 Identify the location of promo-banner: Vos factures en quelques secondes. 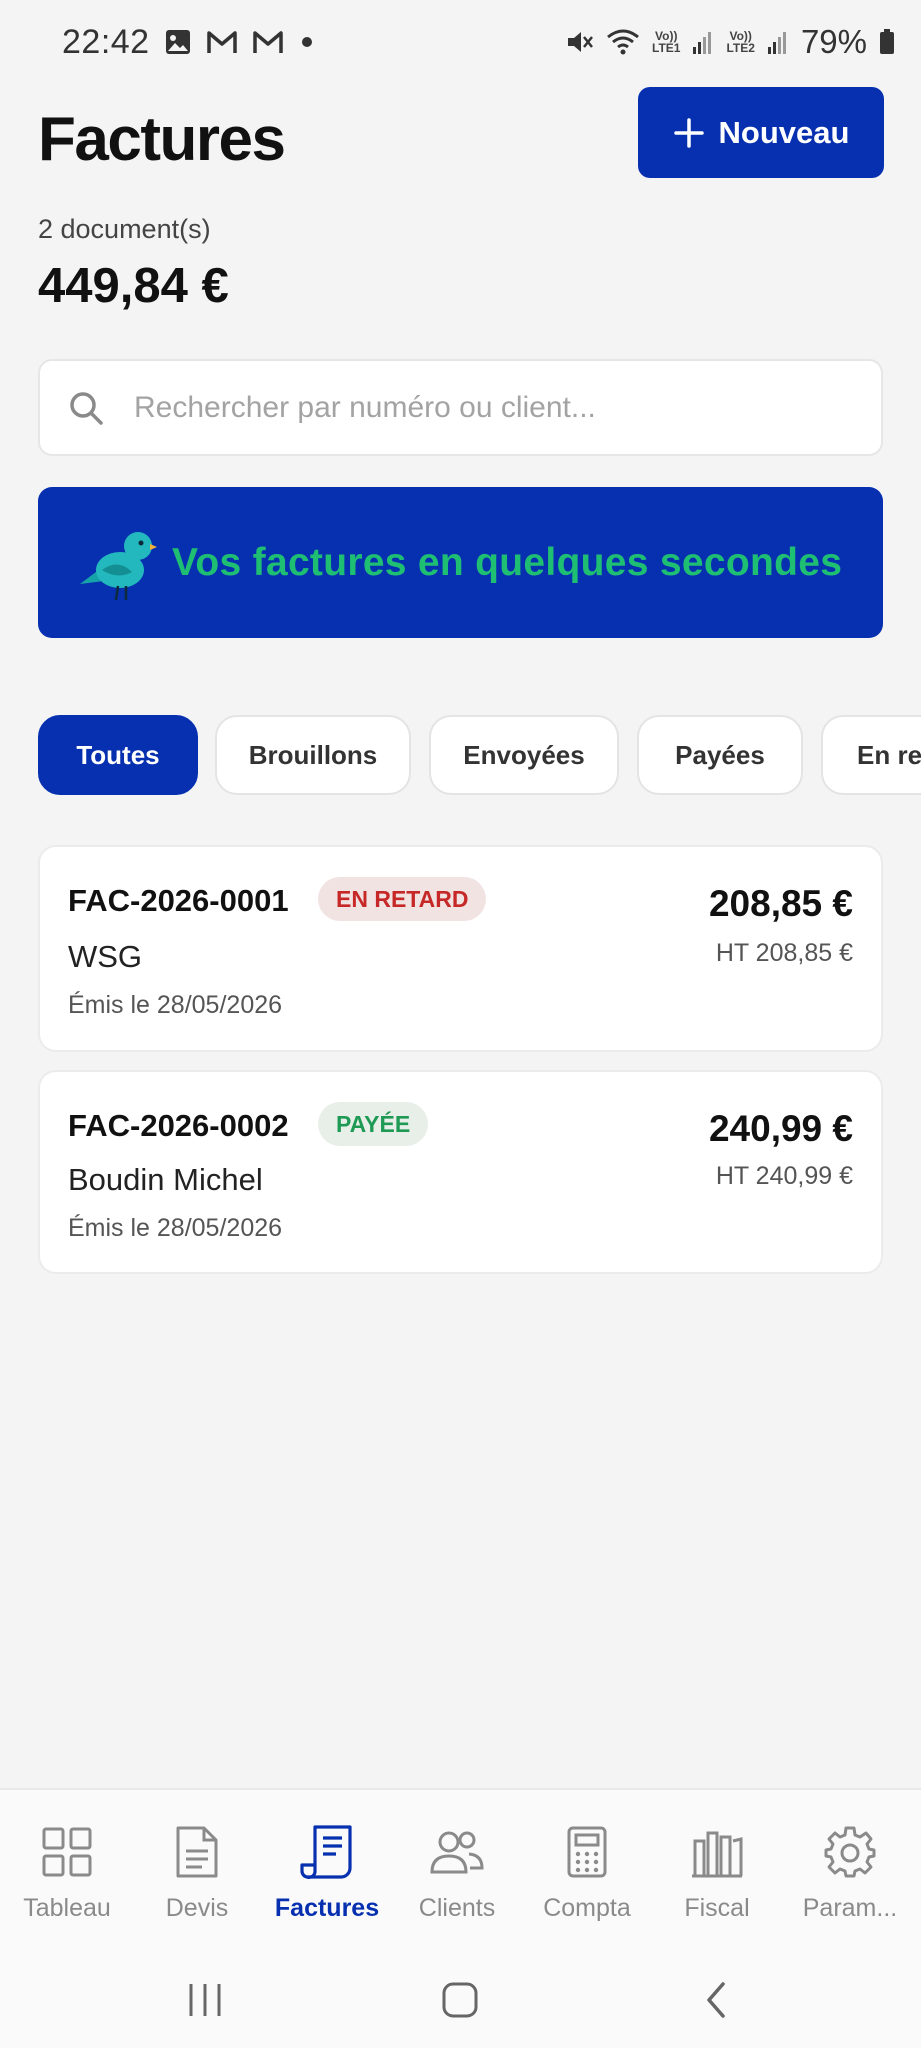
(460, 562).